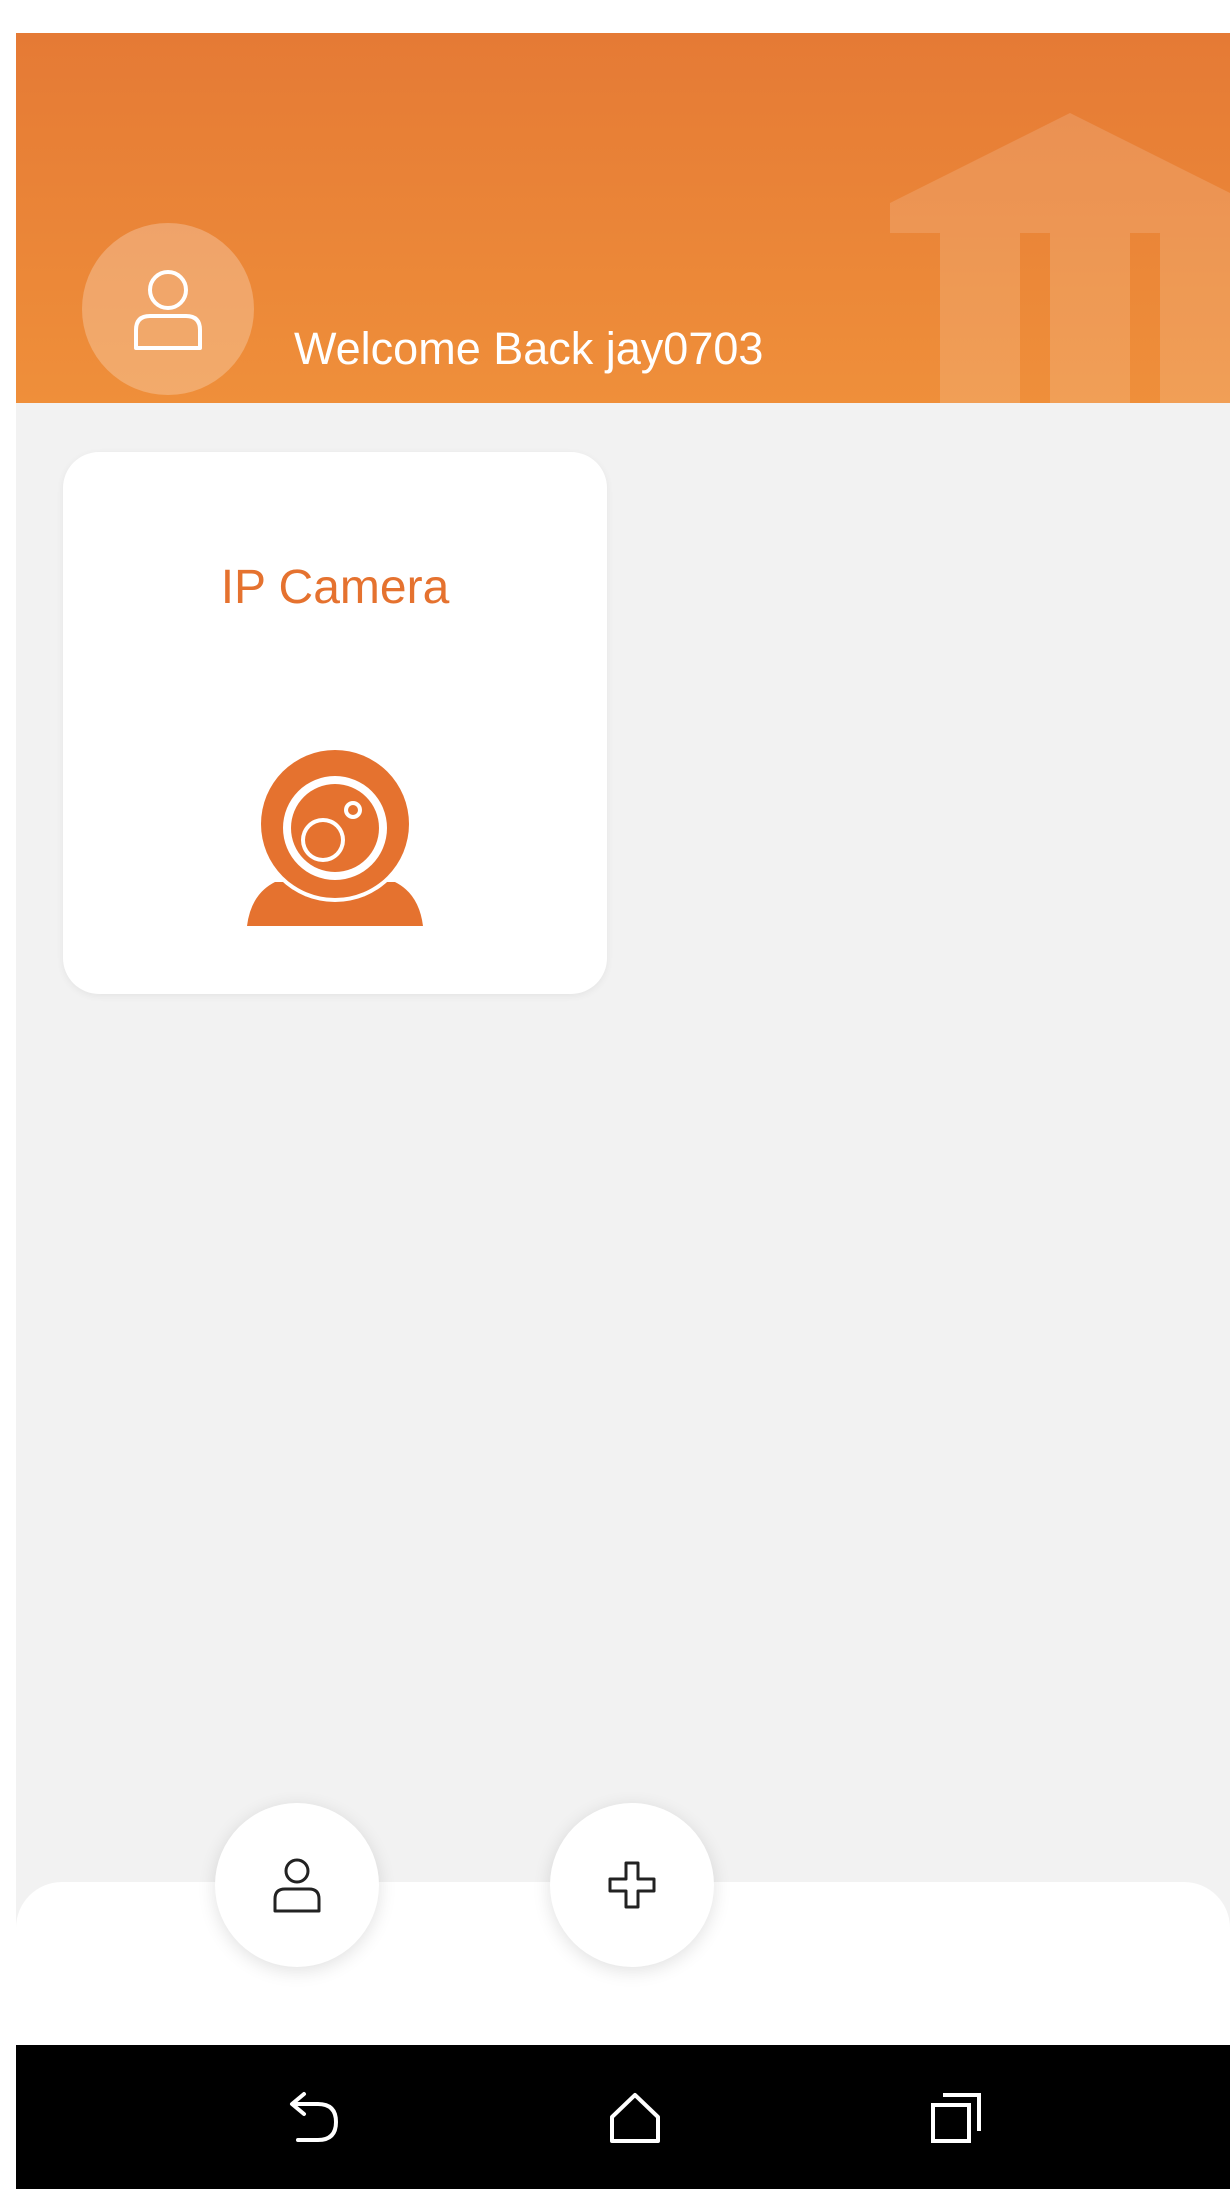 This screenshot has width=1230, height=2189. I want to click on device-card-ip-camera: IP Camera, so click(335, 723).